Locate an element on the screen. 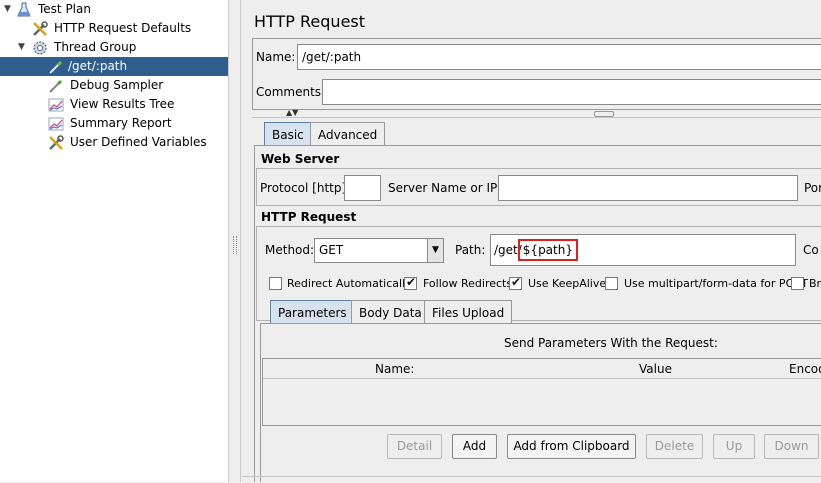 The height and width of the screenshot is (483, 821). name-label: Name: is located at coordinates (276, 57).